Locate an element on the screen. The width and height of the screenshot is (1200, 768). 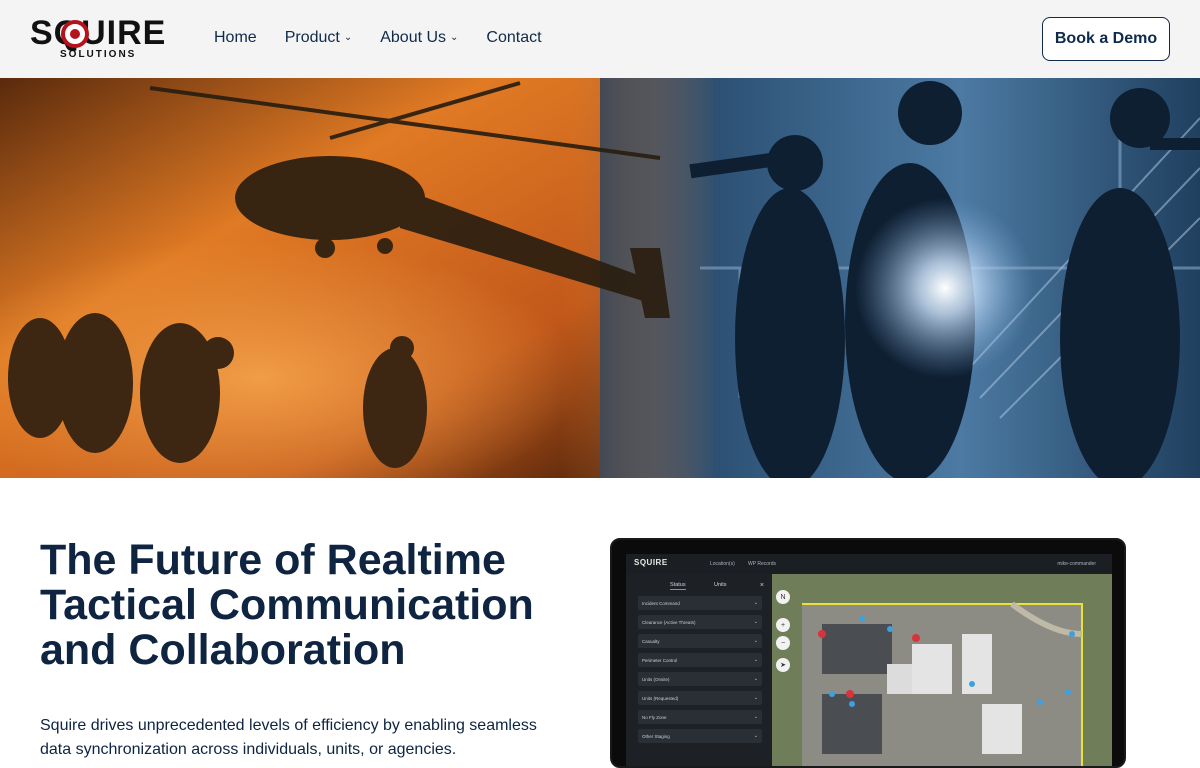
app-side-item: No Fly Zone ⌄ is located at coordinates (700, 717).